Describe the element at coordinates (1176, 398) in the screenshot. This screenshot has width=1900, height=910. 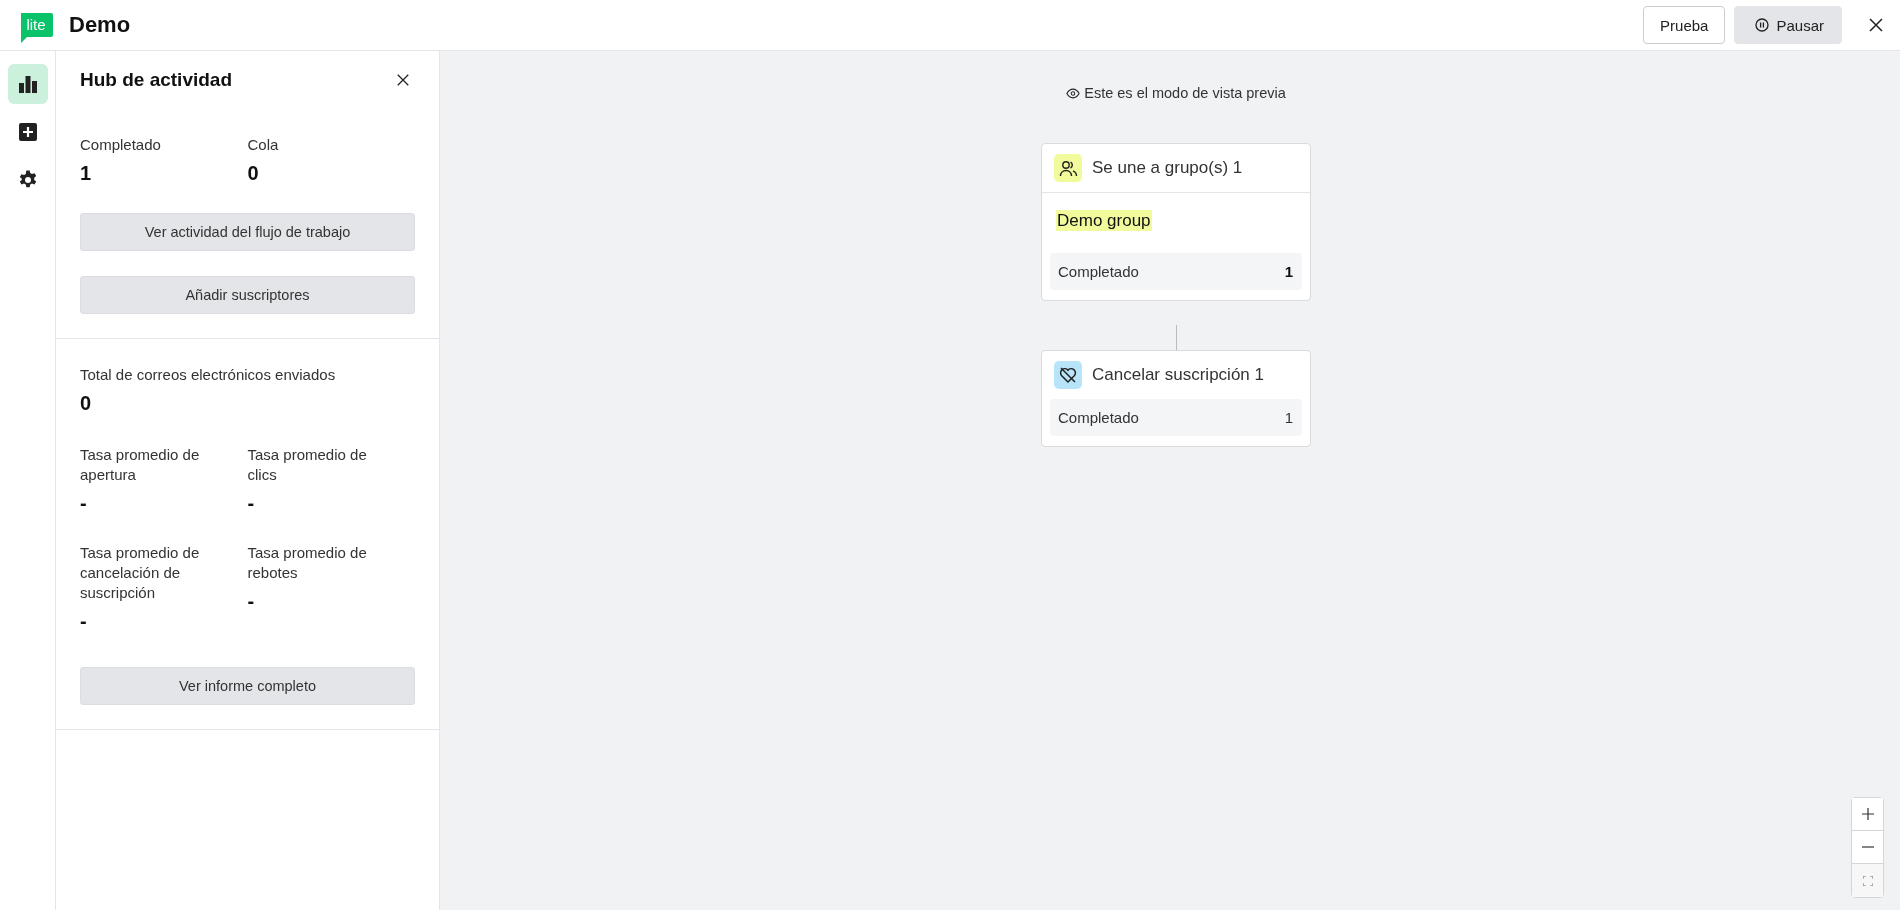
I see `workflow-node: Cancelar suscripción 1 Completado 1` at that location.